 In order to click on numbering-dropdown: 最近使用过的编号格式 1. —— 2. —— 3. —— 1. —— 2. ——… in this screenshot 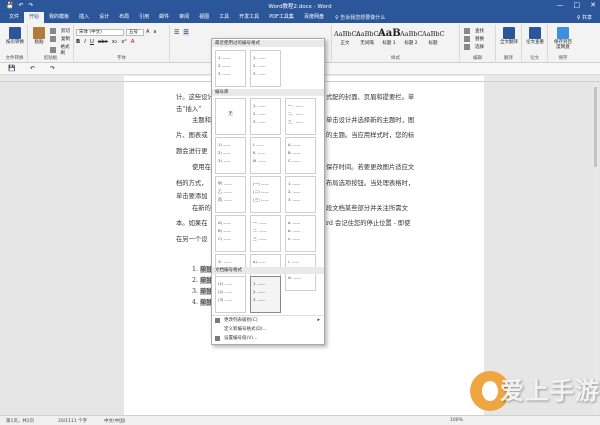, I will do `click(268, 191)`.